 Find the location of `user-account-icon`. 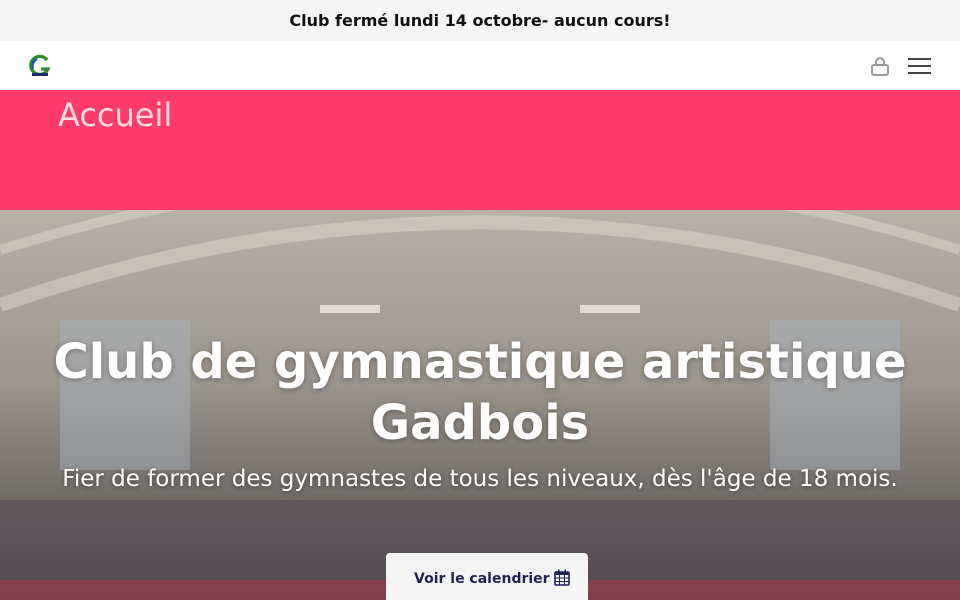

user-account-icon is located at coordinates (880, 66).